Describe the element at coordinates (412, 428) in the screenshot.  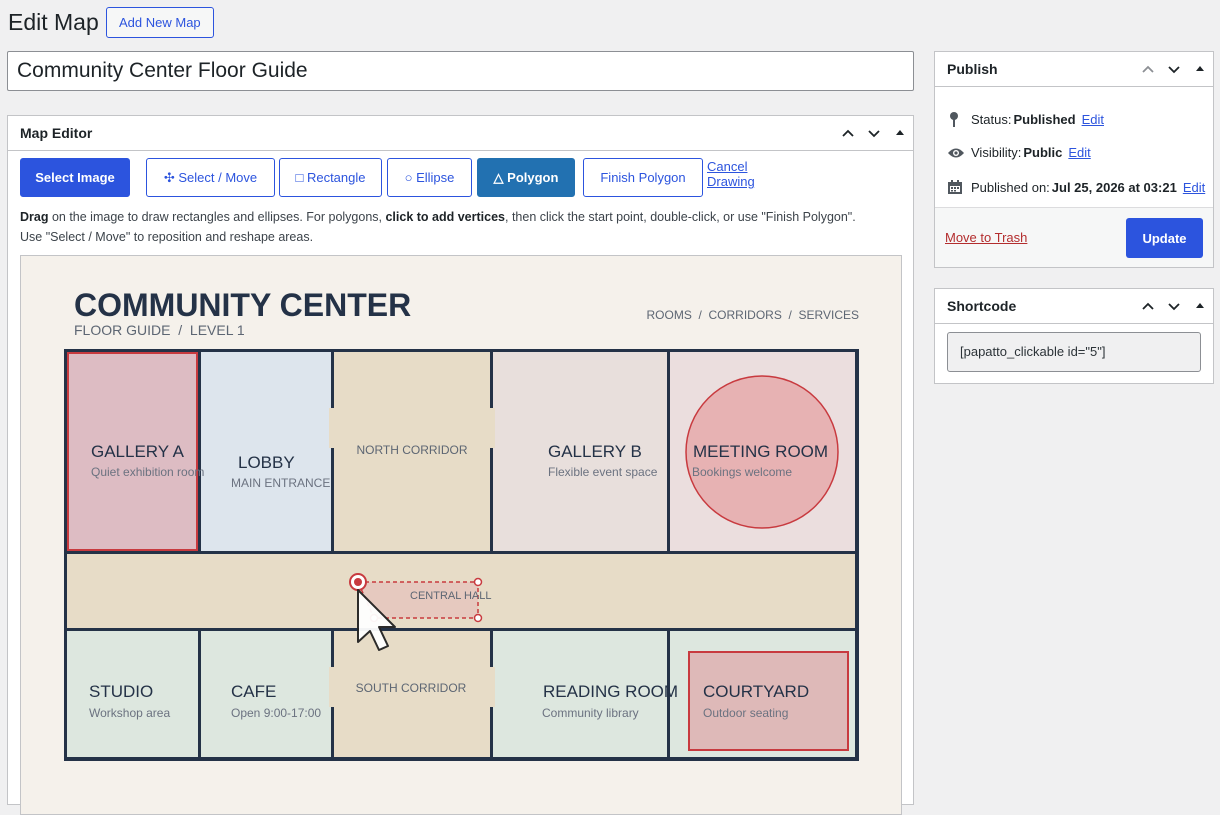
I see `north-corridor-opening` at that location.